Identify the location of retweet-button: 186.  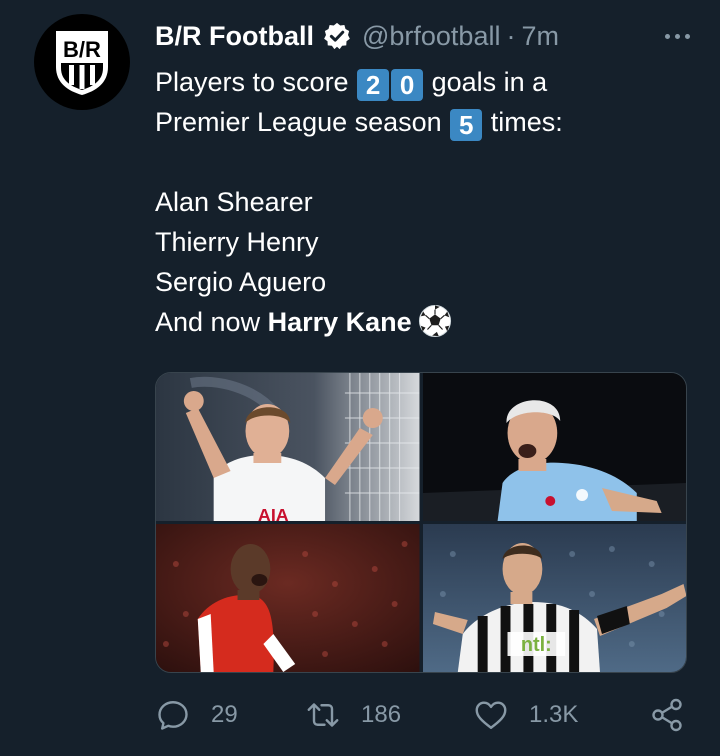
(353, 715).